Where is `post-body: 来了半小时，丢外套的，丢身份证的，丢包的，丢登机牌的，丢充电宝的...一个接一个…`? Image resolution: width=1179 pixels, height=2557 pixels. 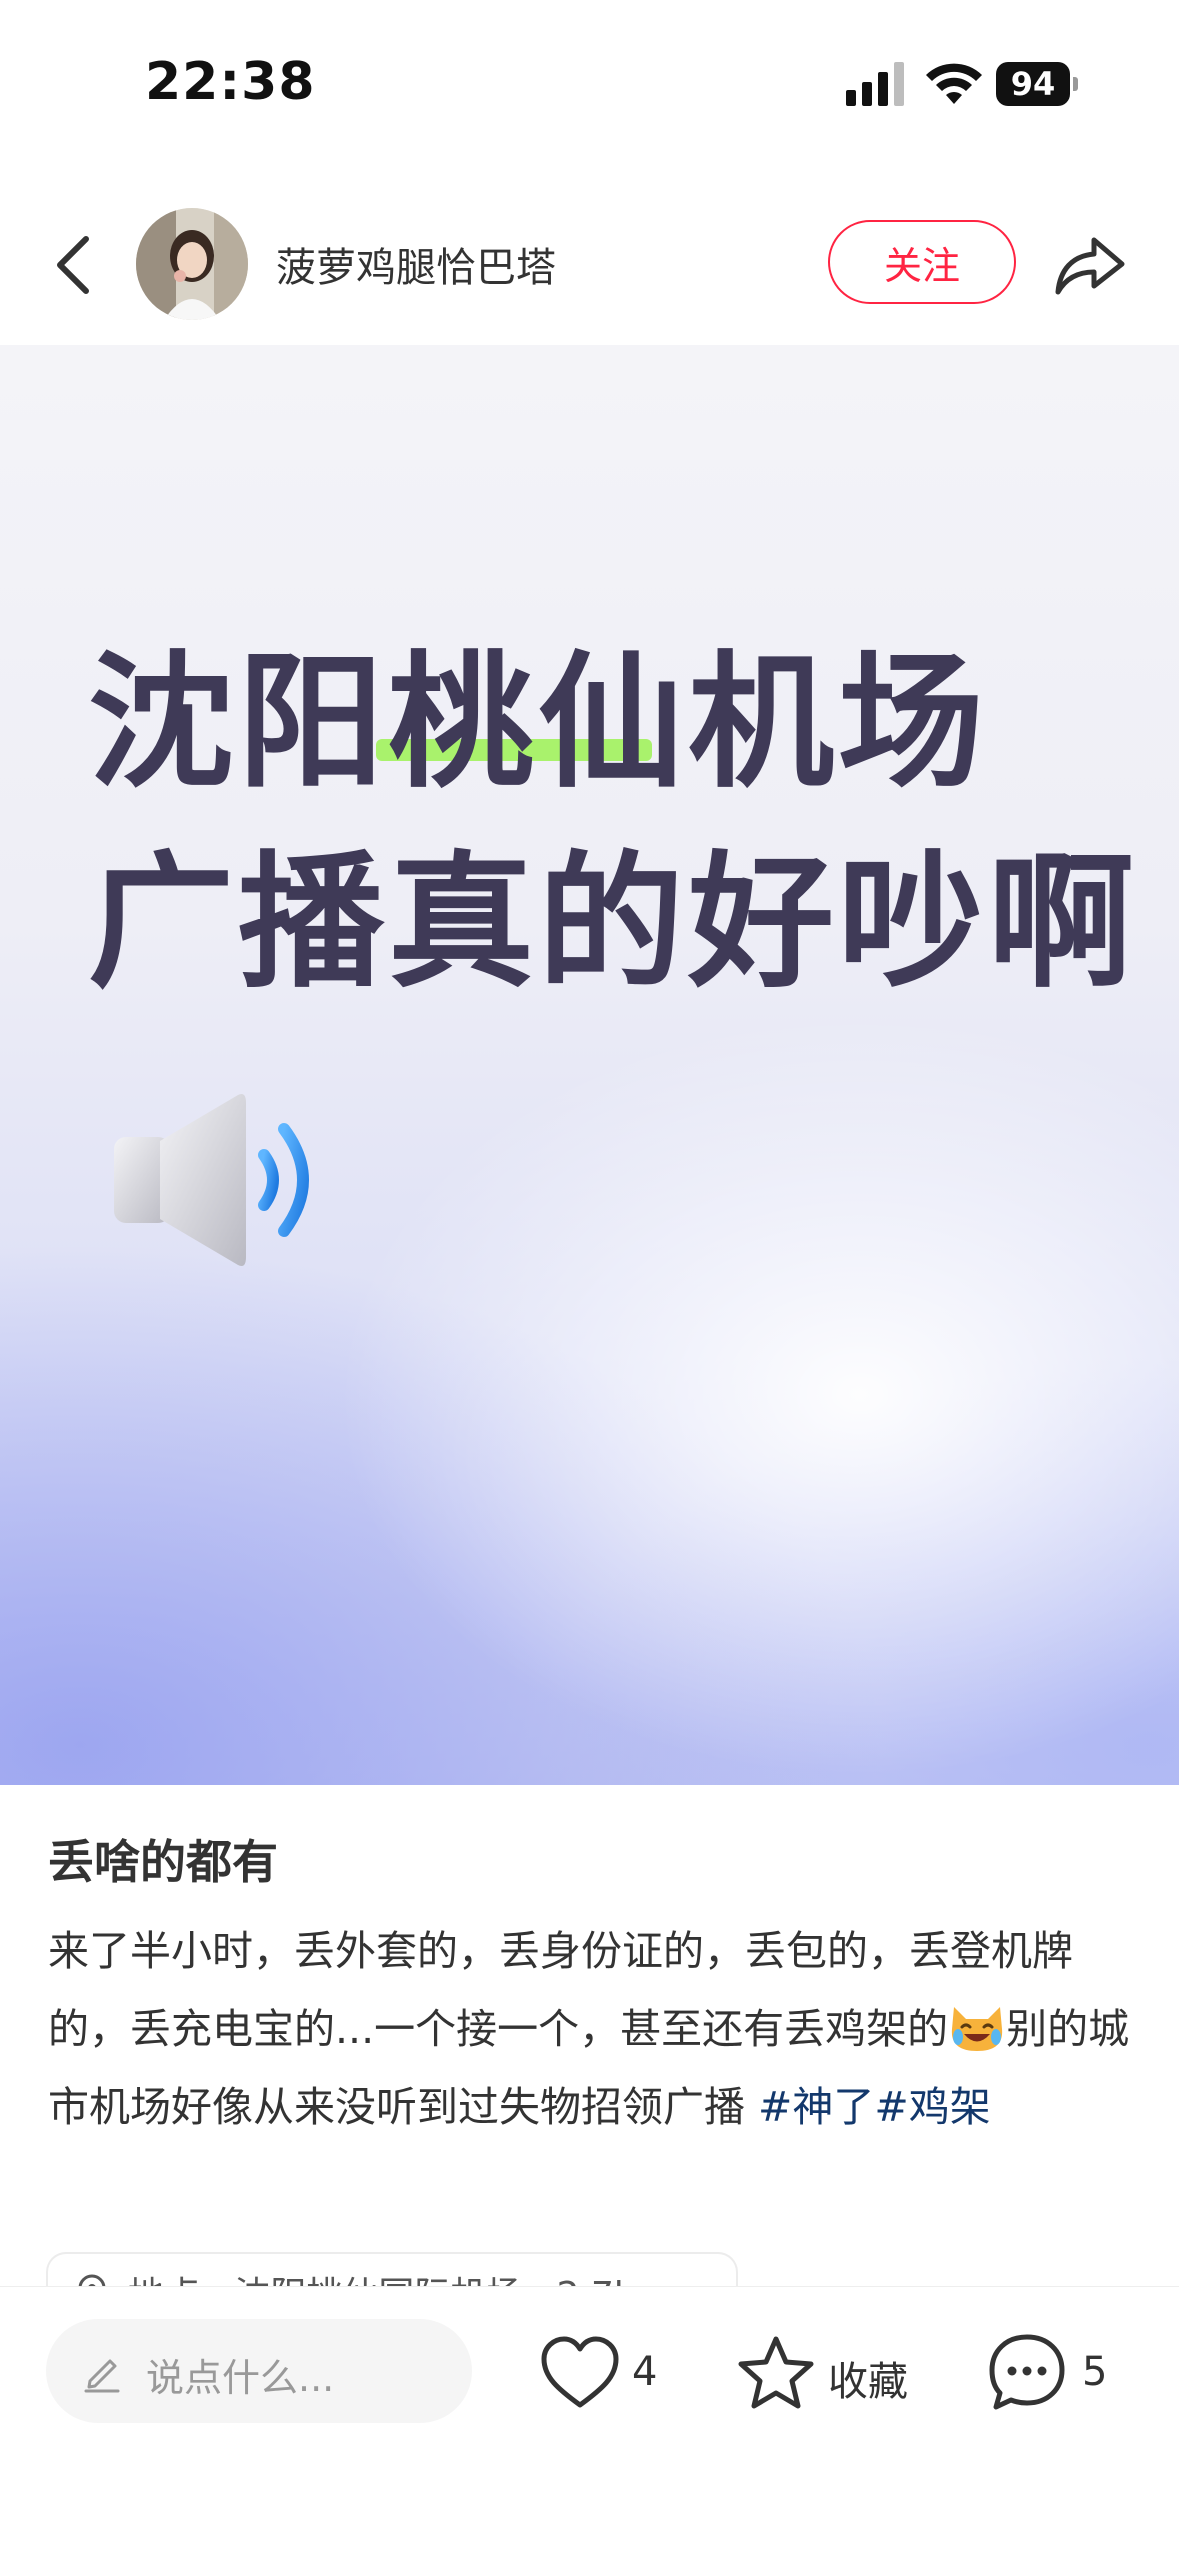
post-body: 来了半小时，丢外套的，丢身份证的，丢包的，丢登机牌的，丢充电宝的...一个接一个… is located at coordinates (593, 2029).